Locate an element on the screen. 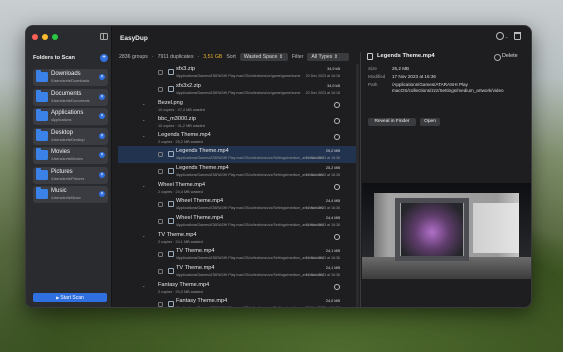 The image size is (563, 352). group-name: Legends Theme.mp4 is located at coordinates (184, 135).